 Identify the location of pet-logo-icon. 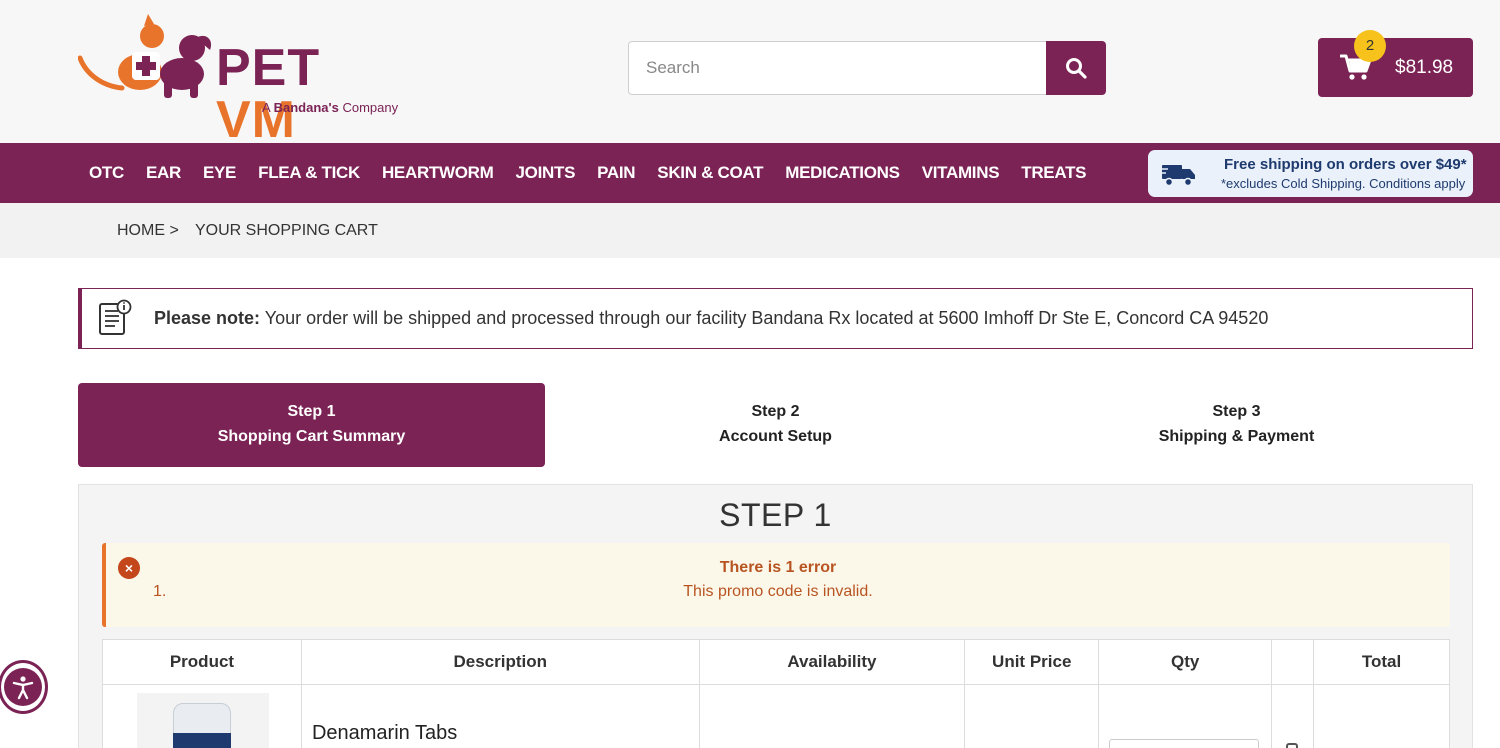
(145, 56).